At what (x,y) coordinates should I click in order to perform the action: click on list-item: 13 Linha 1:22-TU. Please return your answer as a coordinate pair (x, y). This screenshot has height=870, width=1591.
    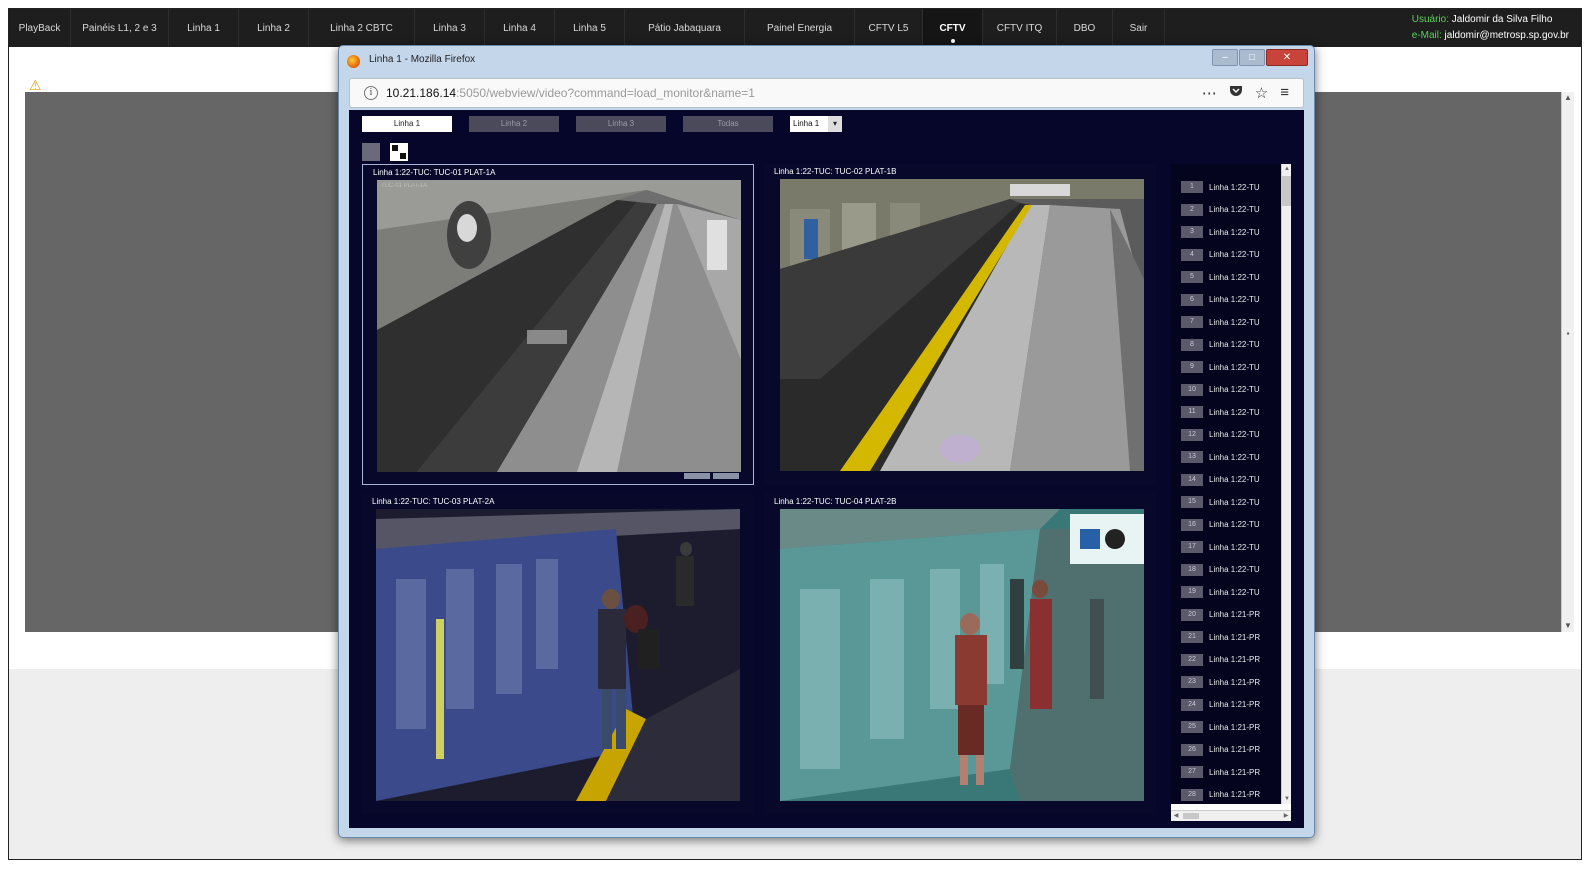
    Looking at the image, I should click on (1220, 457).